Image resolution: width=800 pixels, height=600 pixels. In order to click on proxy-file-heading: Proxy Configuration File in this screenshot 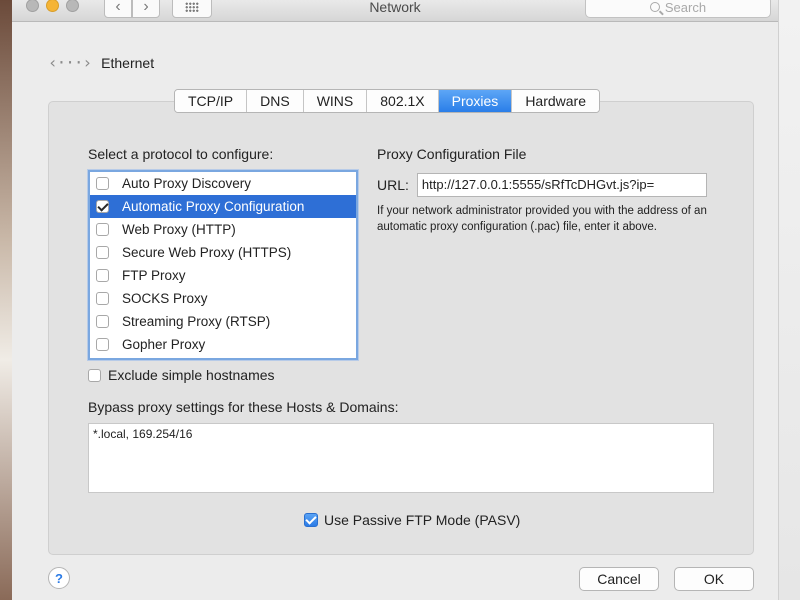, I will do `click(452, 154)`.